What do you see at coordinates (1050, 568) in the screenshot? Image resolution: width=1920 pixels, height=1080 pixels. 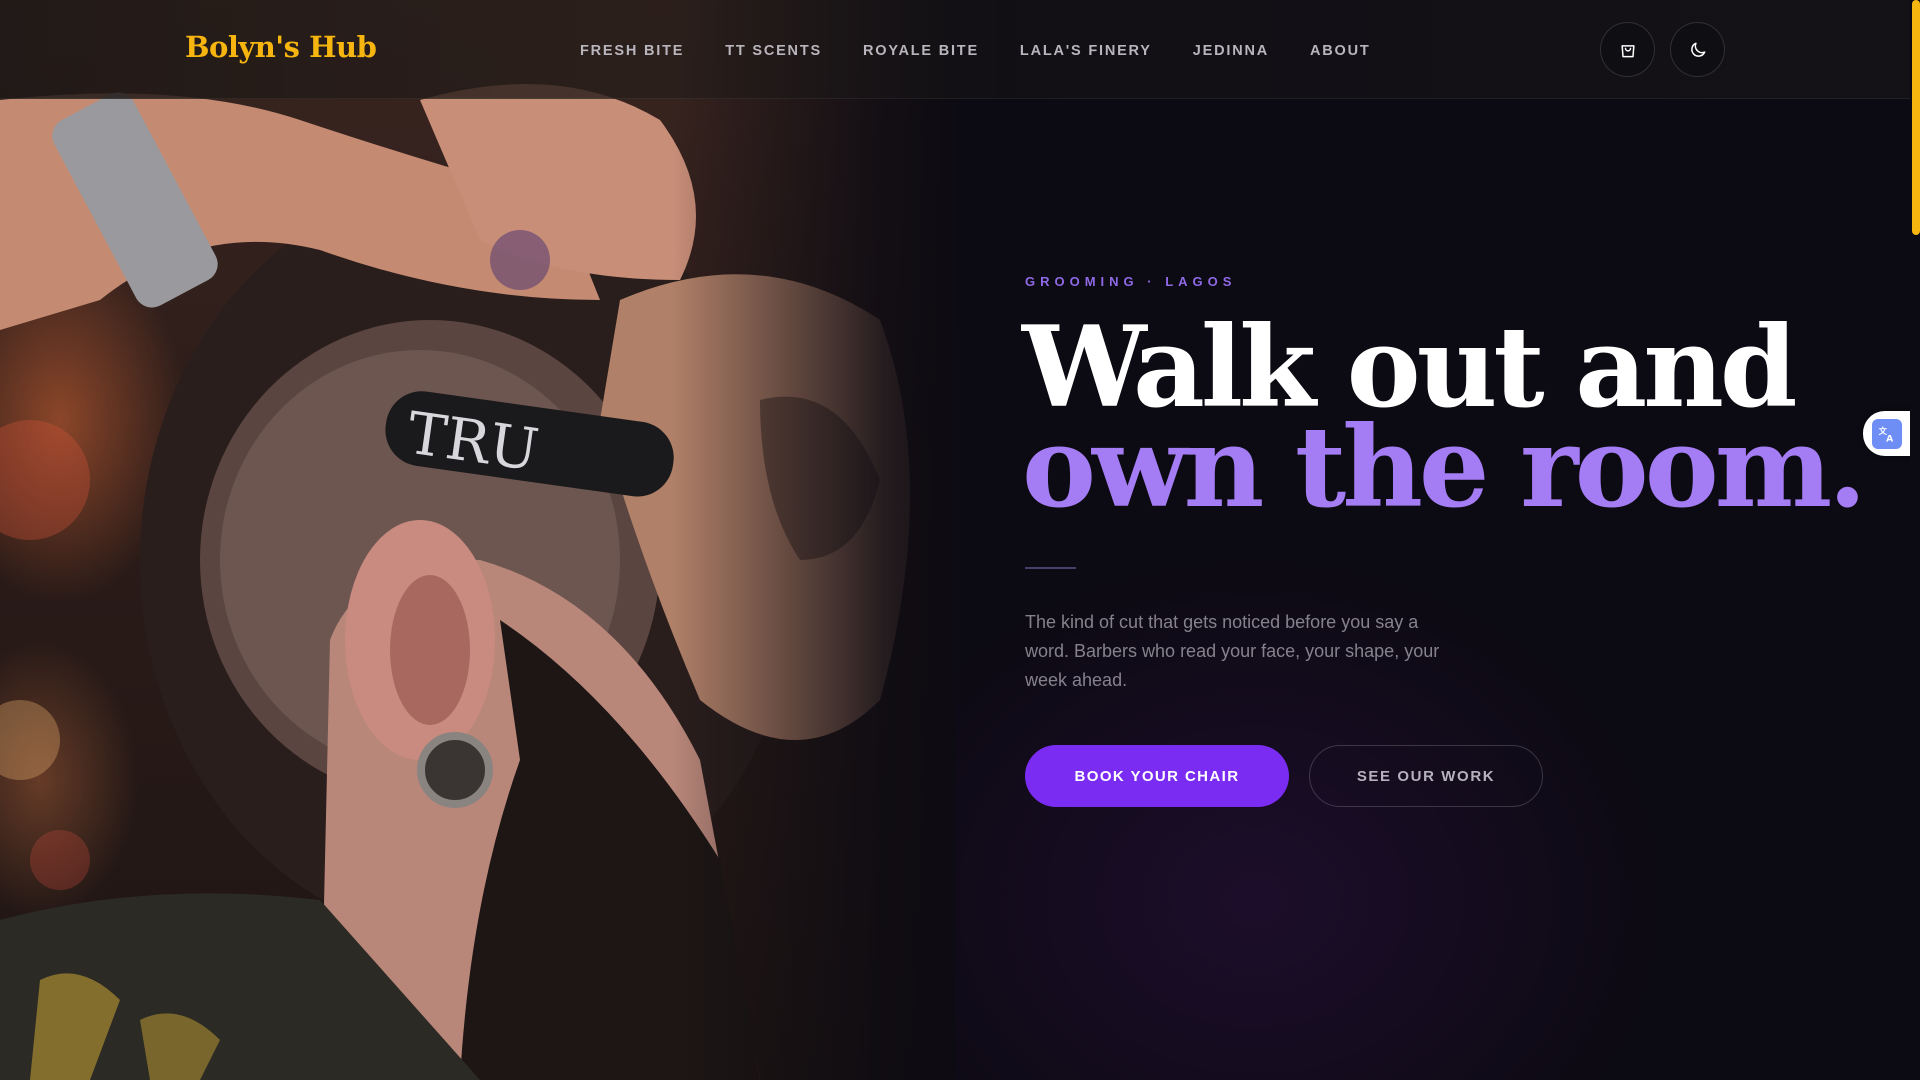 I see `divider` at bounding box center [1050, 568].